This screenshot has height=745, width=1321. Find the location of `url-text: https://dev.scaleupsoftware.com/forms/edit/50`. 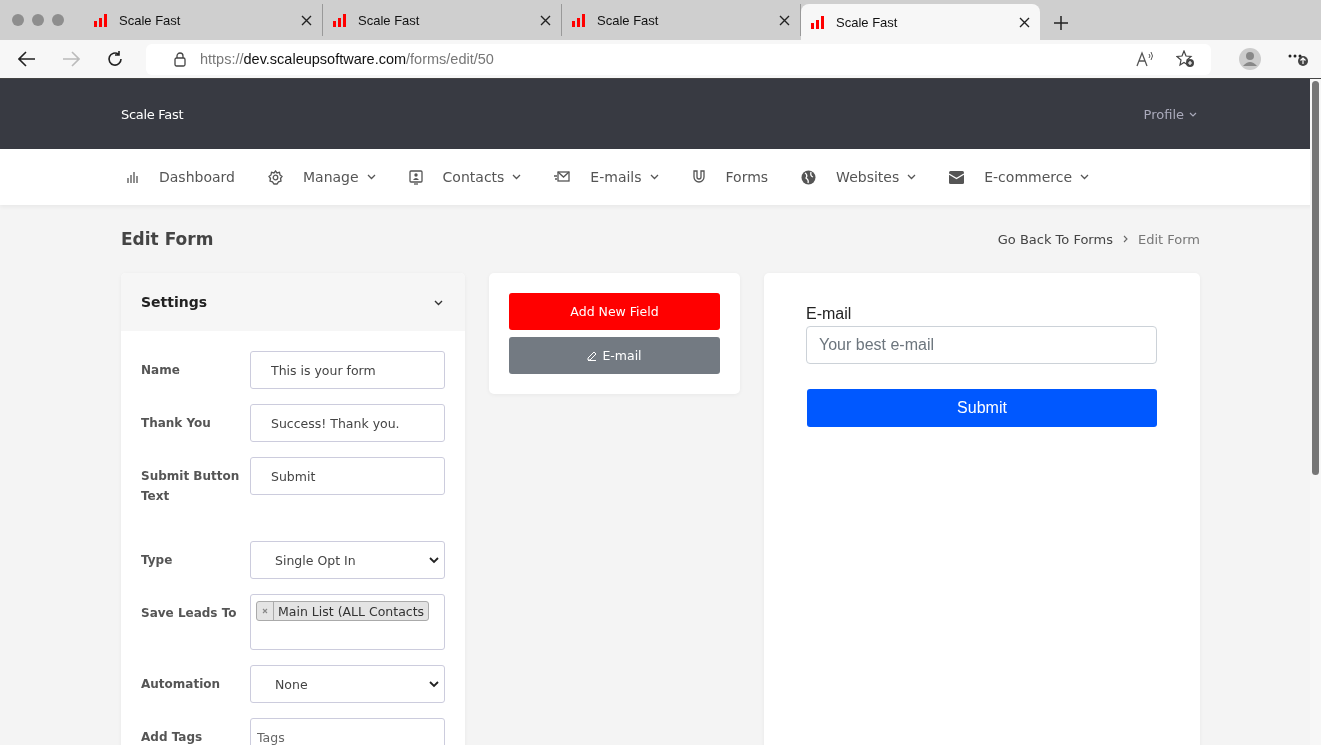

url-text: https://dev.scaleupsoftware.com/forms/edit/50 is located at coordinates (347, 59).